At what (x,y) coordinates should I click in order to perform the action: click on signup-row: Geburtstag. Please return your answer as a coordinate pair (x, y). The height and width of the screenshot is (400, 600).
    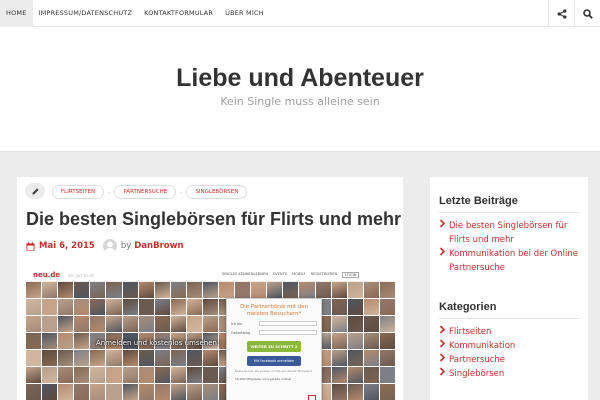
    Looking at the image, I should click on (274, 332).